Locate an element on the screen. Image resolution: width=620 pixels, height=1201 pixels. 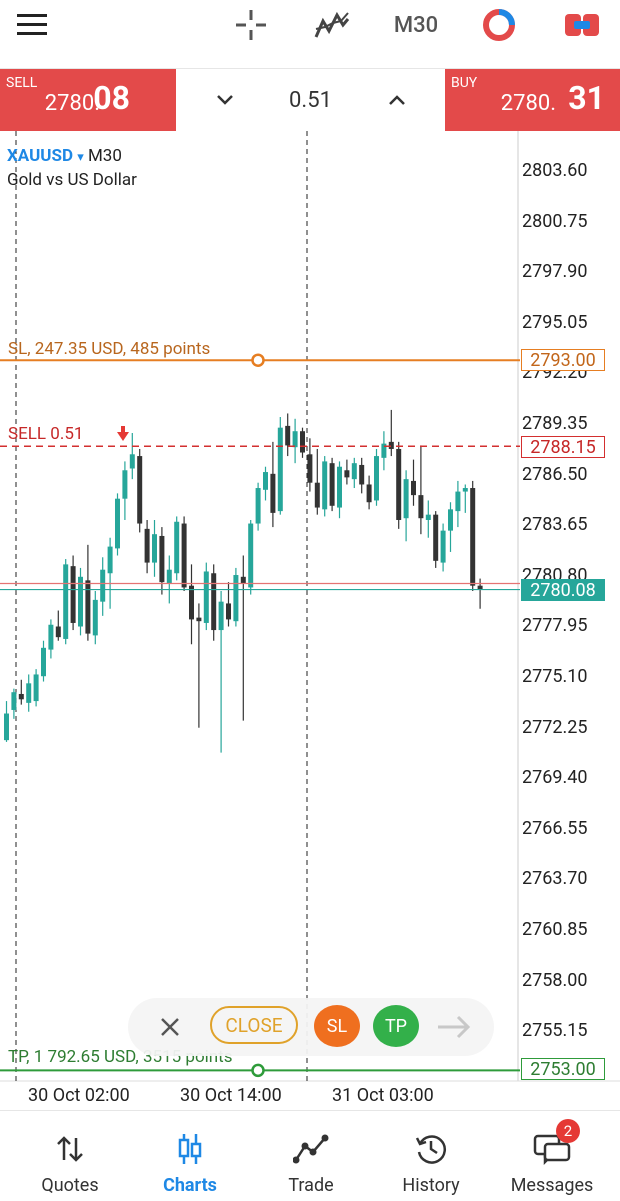
symbol-name: XAUUSD is located at coordinates (40, 156).